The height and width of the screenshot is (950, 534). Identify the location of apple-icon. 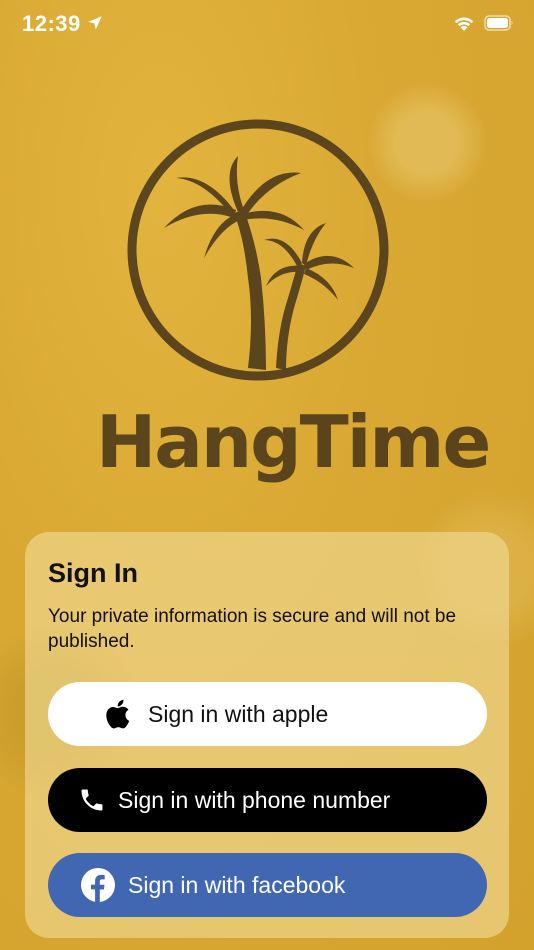
(118, 714).